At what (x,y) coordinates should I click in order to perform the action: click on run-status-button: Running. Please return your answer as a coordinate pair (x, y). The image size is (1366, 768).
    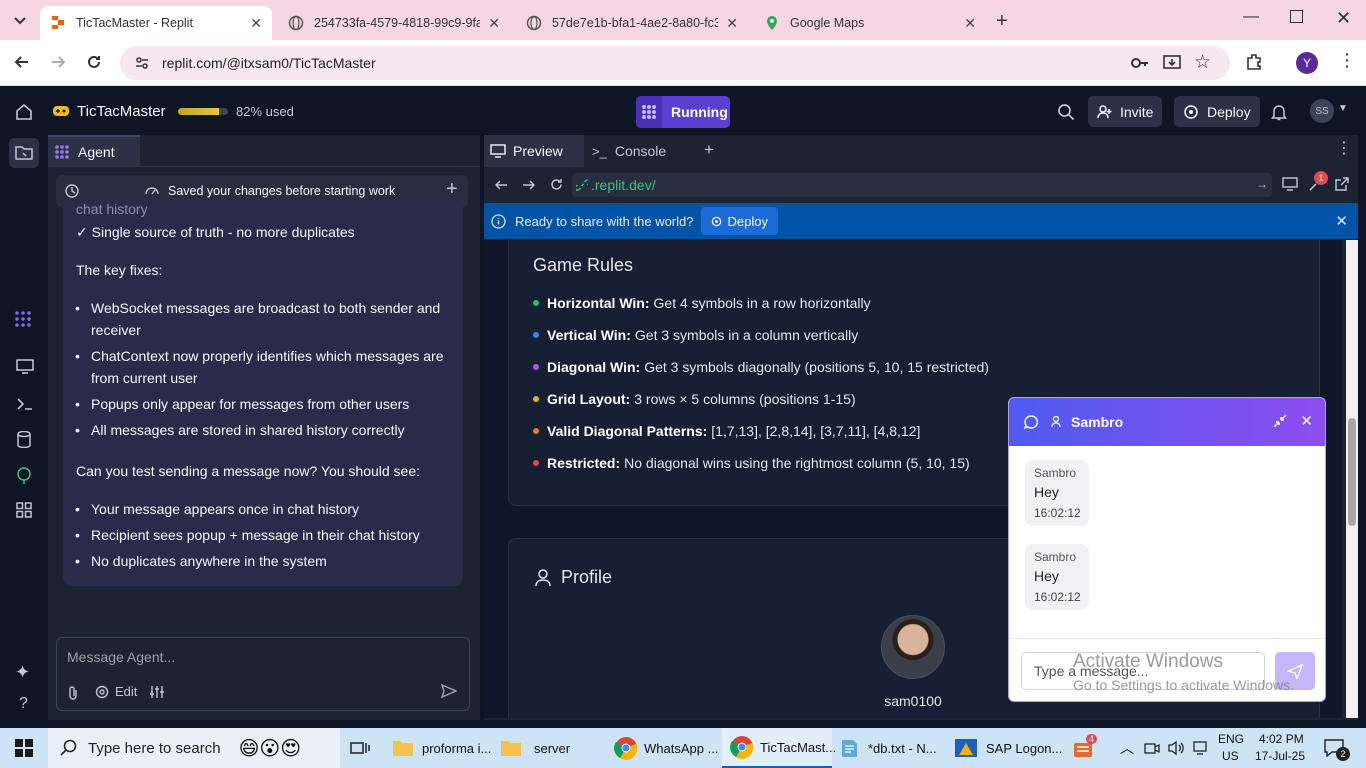
    Looking at the image, I should click on (683, 112).